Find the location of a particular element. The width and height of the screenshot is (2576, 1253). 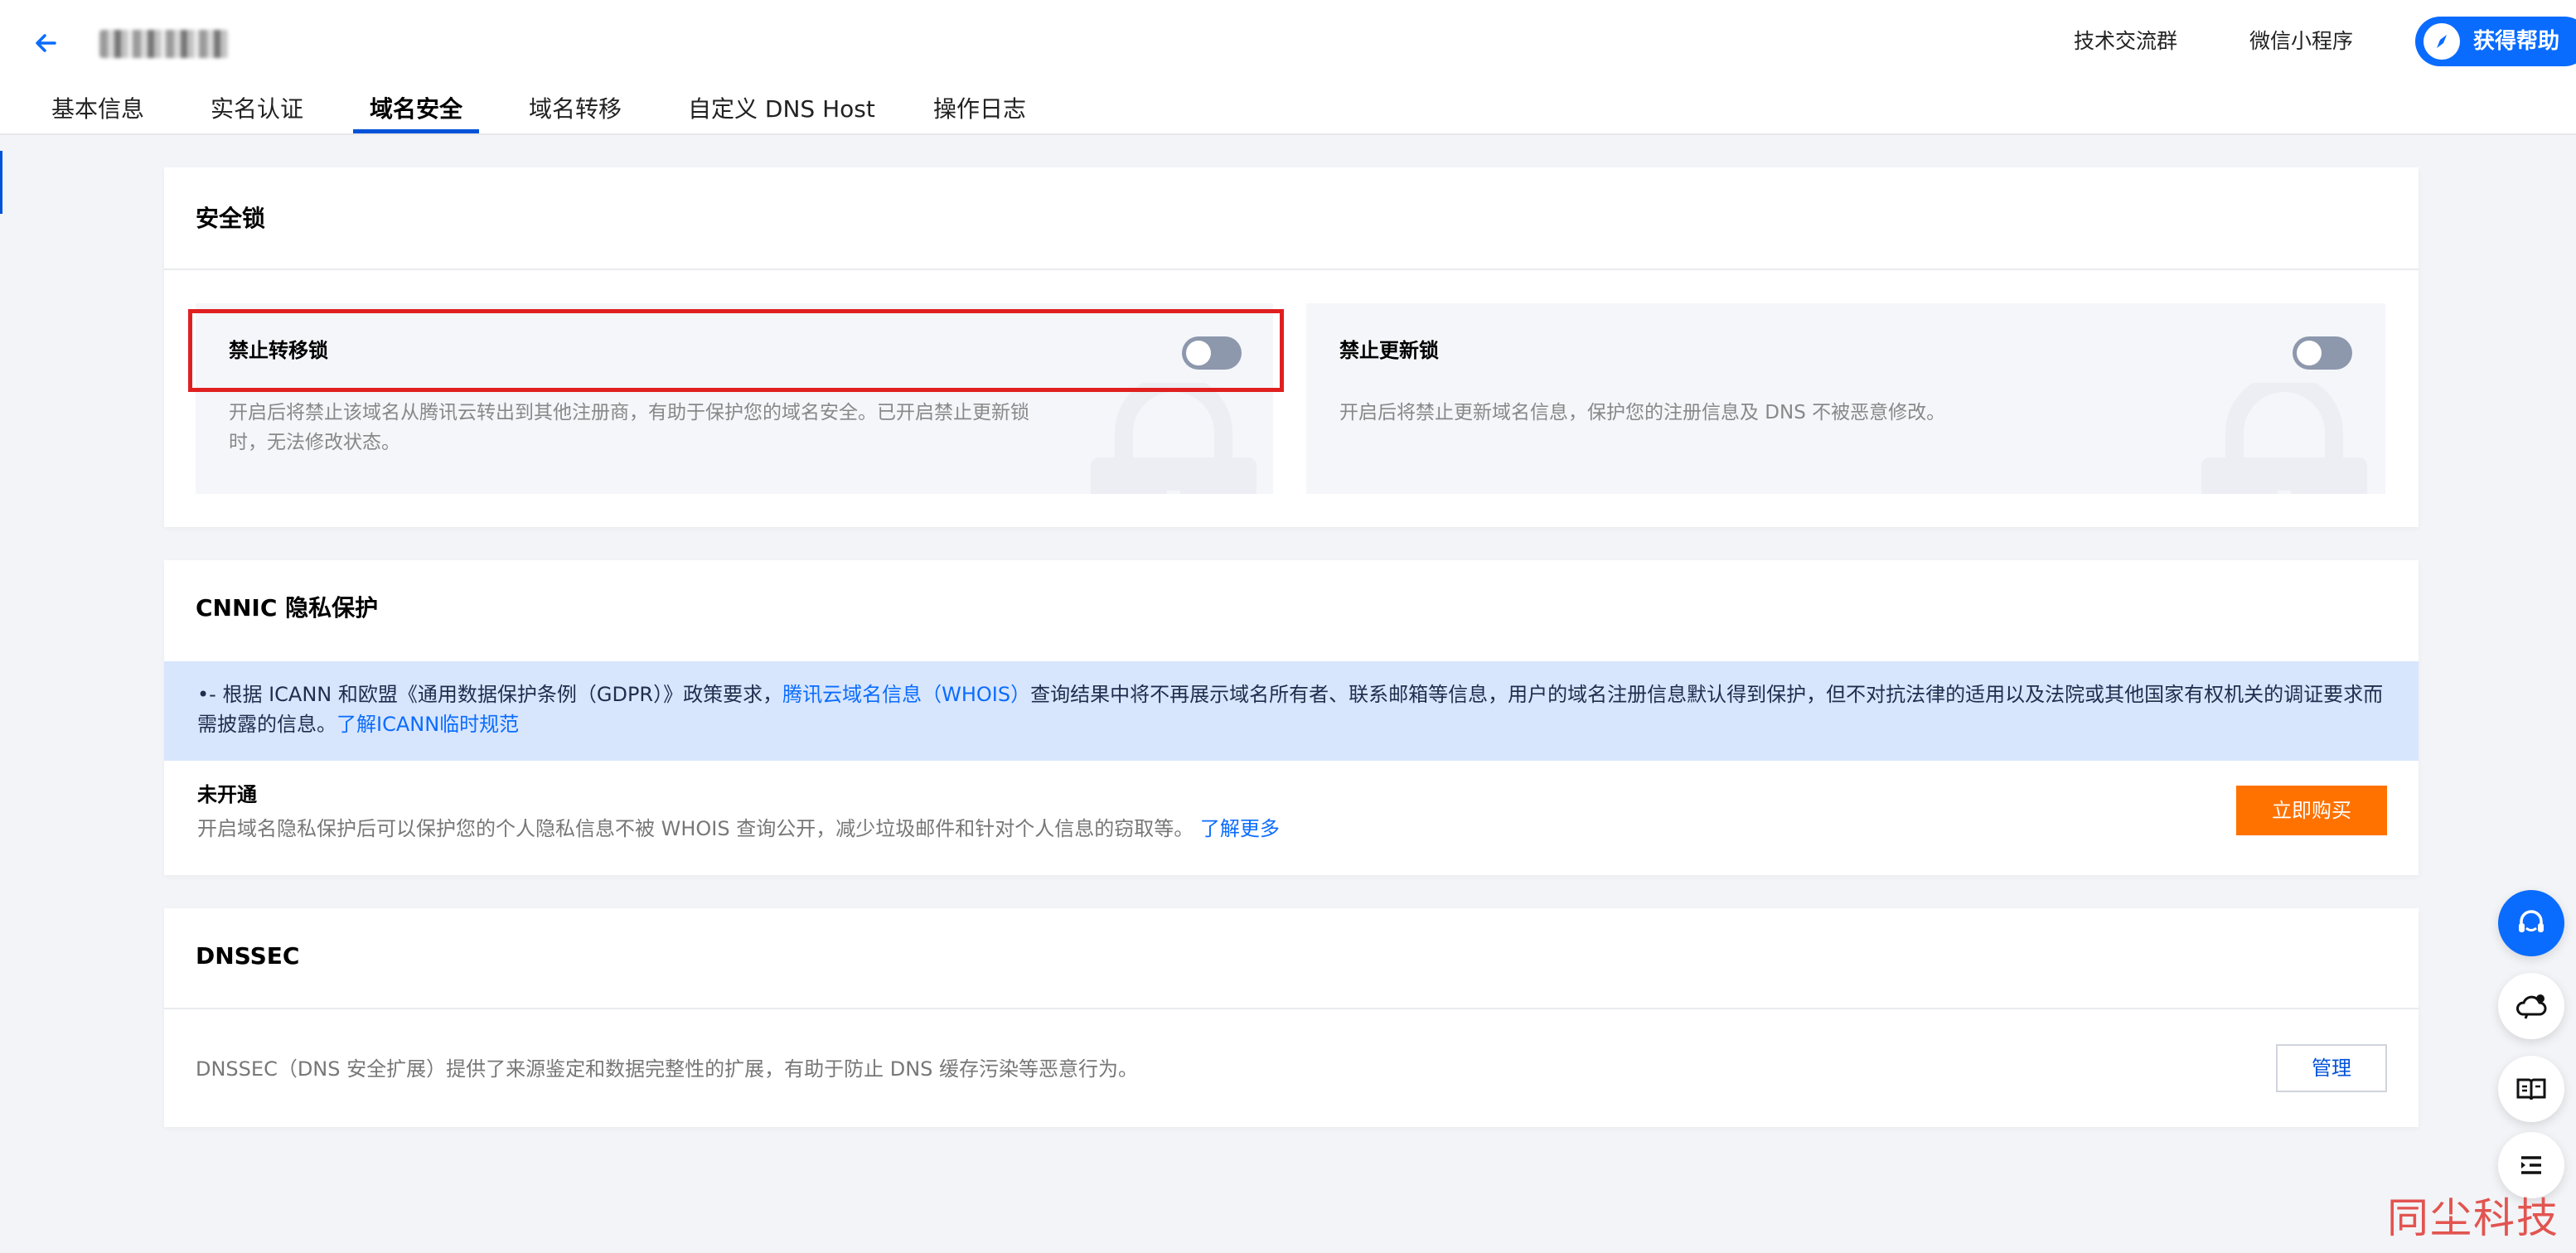

compass-icon is located at coordinates (2441, 42).